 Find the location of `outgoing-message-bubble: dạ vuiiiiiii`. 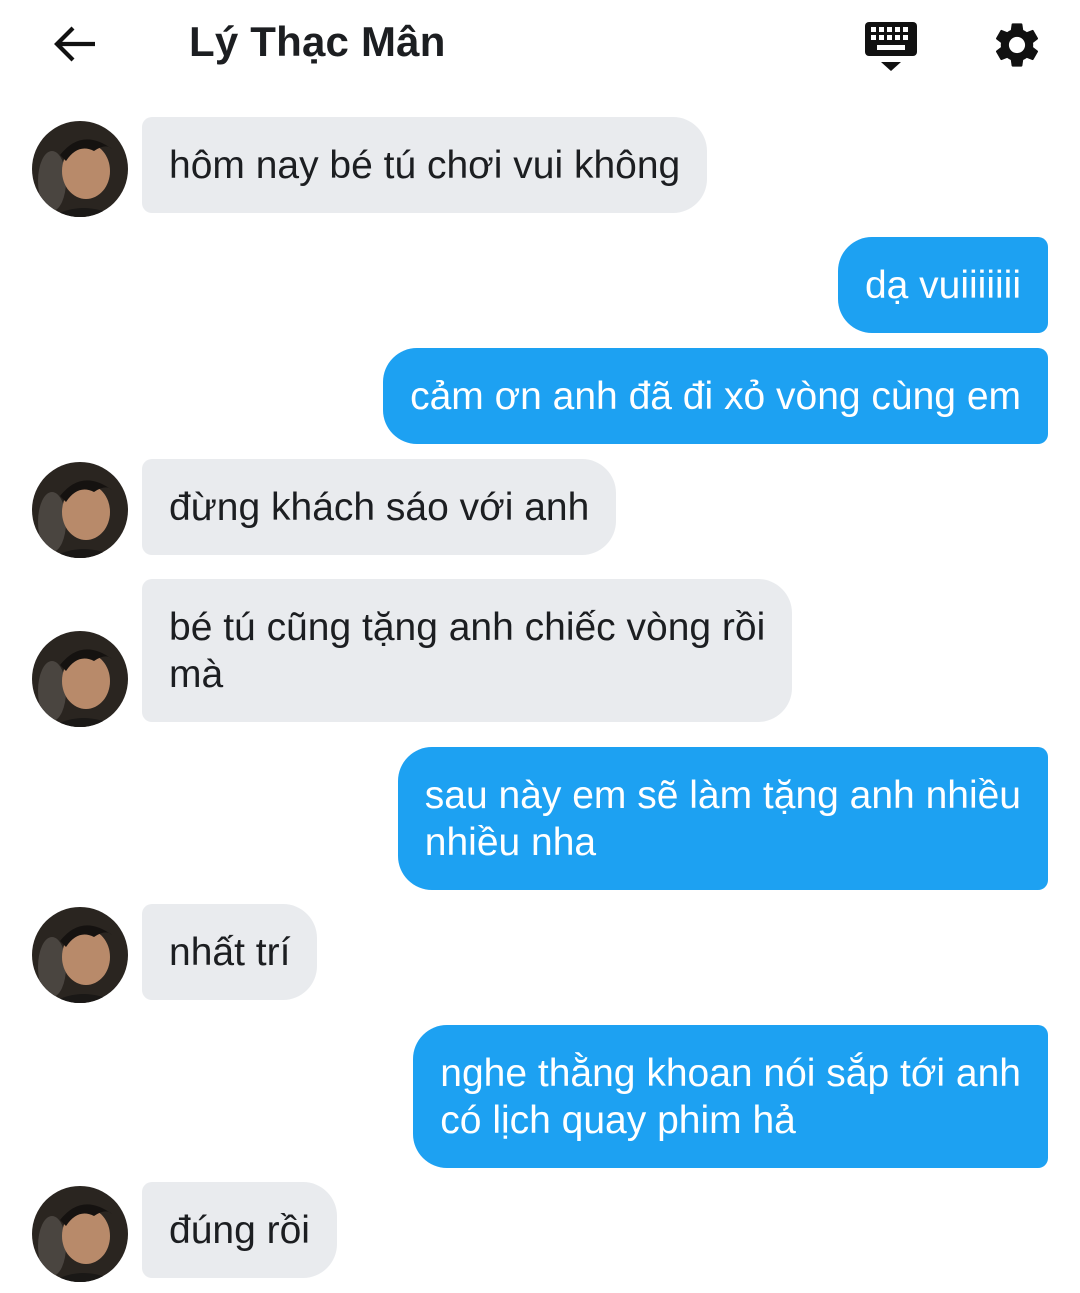

outgoing-message-bubble: dạ vuiiiiiii is located at coordinates (942, 285).